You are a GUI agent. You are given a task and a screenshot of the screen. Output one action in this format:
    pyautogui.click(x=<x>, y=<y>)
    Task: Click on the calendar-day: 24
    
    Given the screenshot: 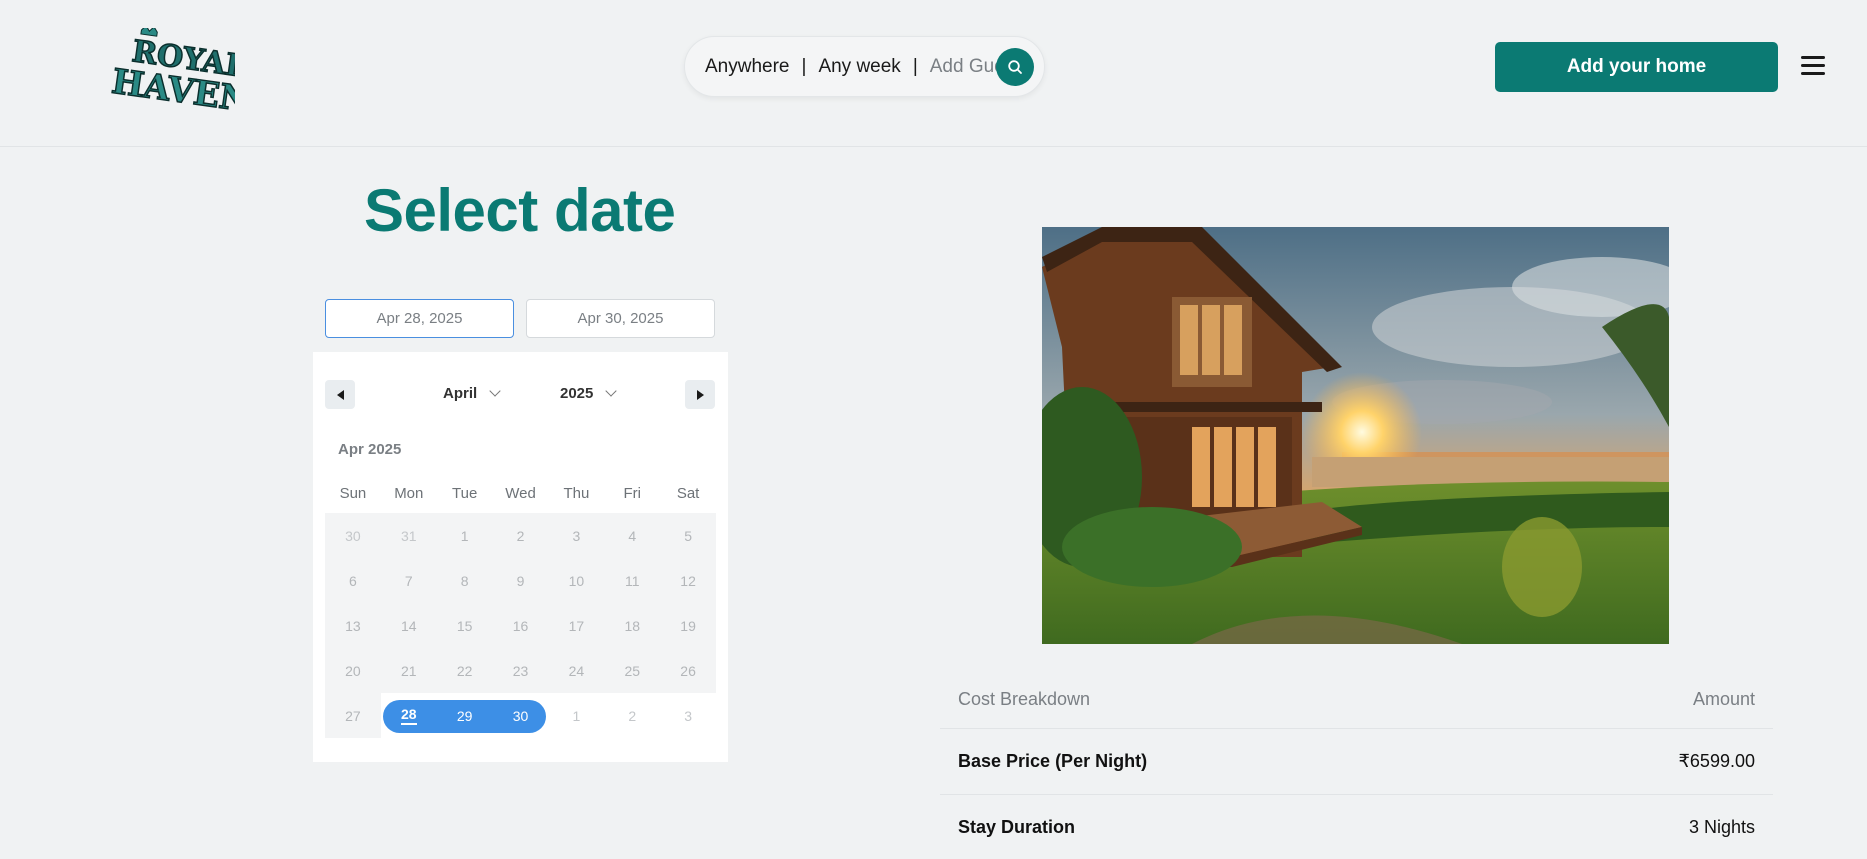 What is the action you would take?
    pyautogui.click(x=576, y=670)
    